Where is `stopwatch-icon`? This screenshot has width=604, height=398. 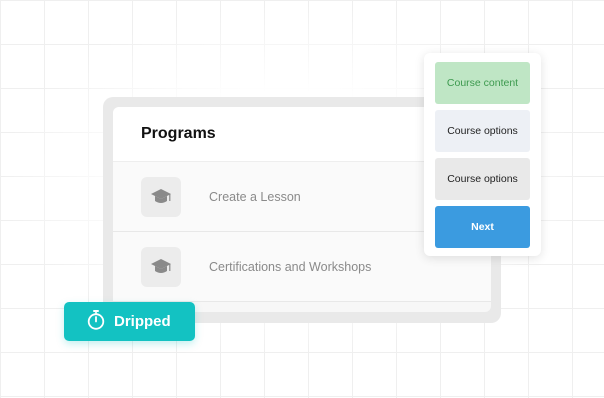
stopwatch-icon is located at coordinates (96, 322).